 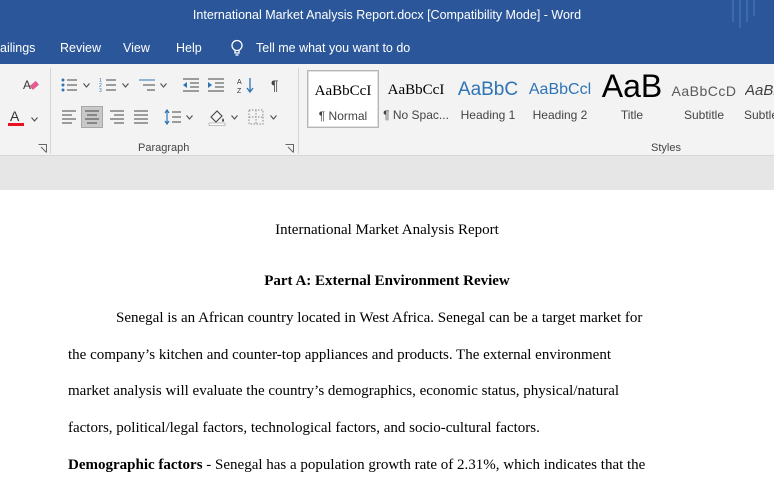 I want to click on sort-icon: A Z, so click(x=245, y=86).